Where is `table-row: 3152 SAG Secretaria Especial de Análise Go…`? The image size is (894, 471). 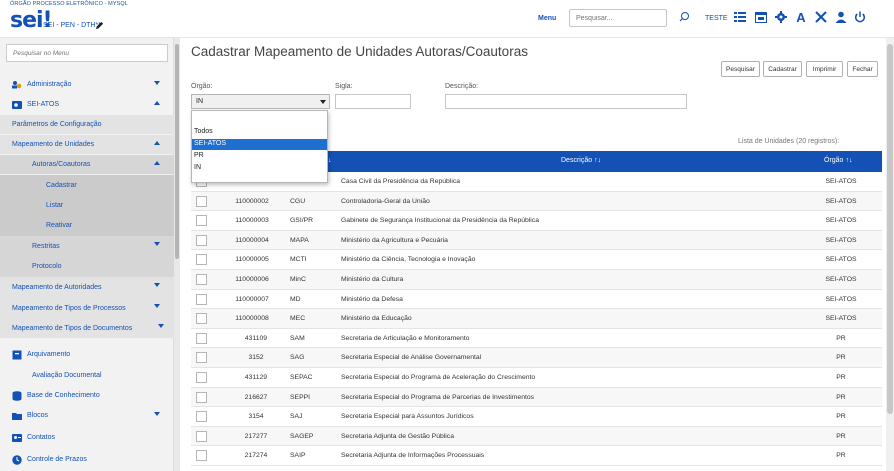
table-row: 3152 SAG Secretaria Especial de Análise Go… is located at coordinates (536, 358).